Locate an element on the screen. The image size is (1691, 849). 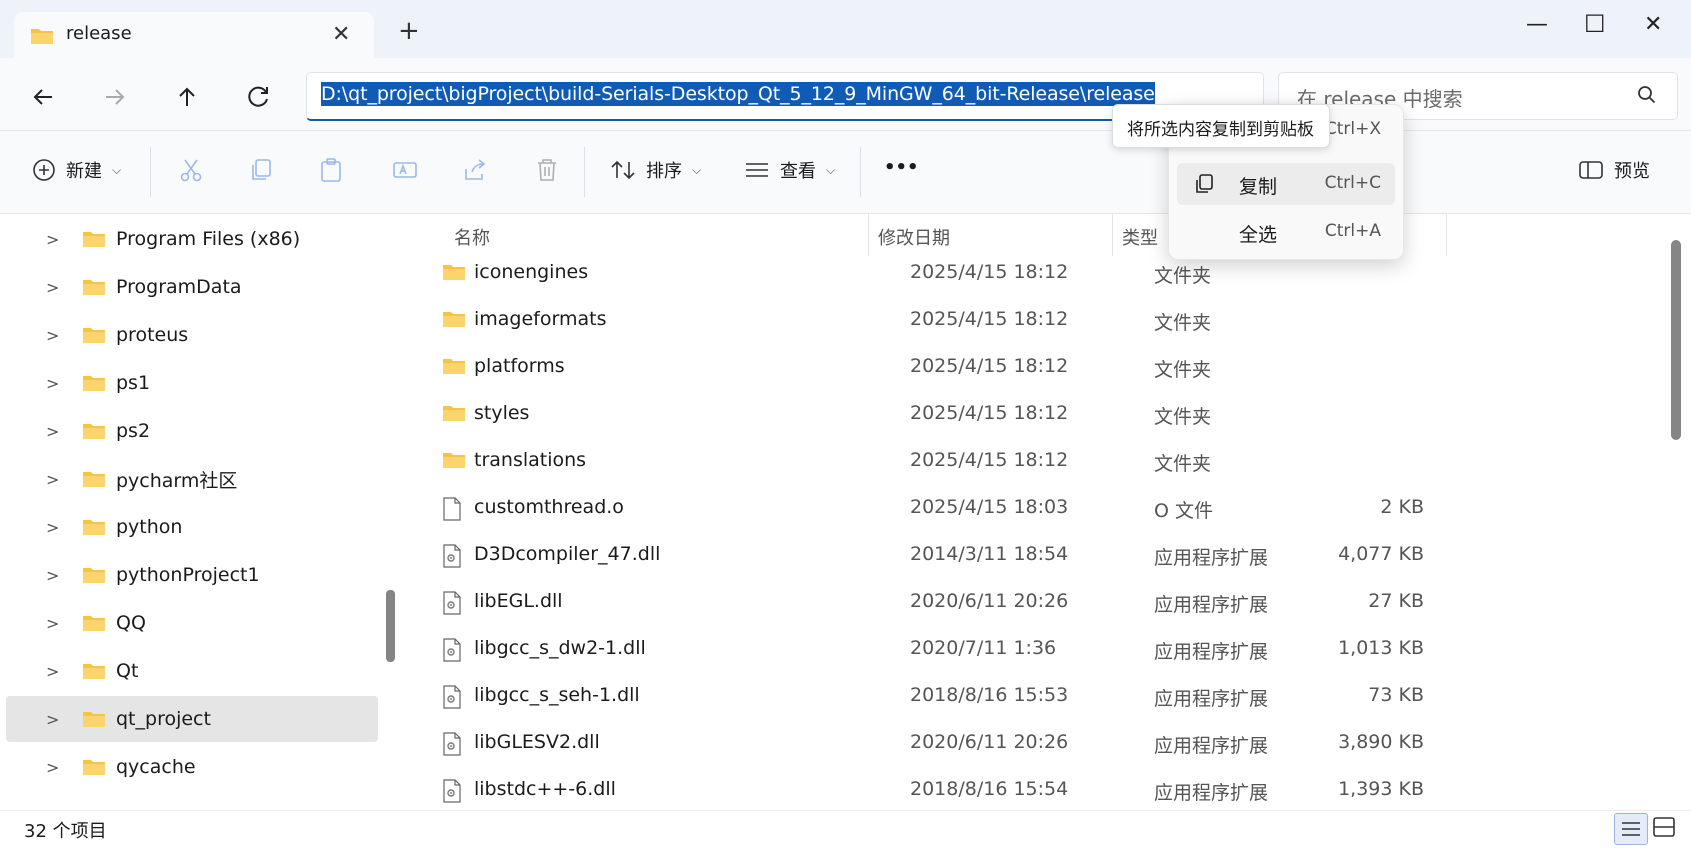
up-icon is located at coordinates (187, 97).